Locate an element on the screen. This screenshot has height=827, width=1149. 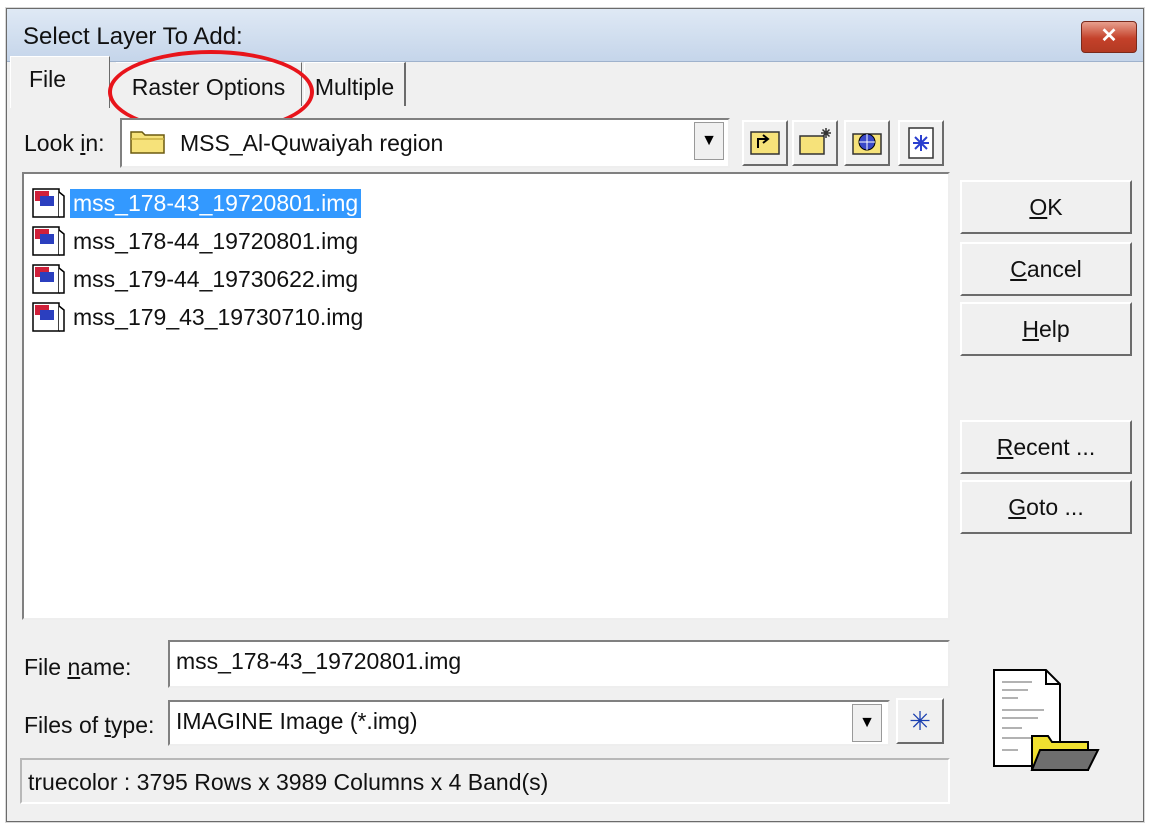
tab-file: File is located at coordinates (60, 82).